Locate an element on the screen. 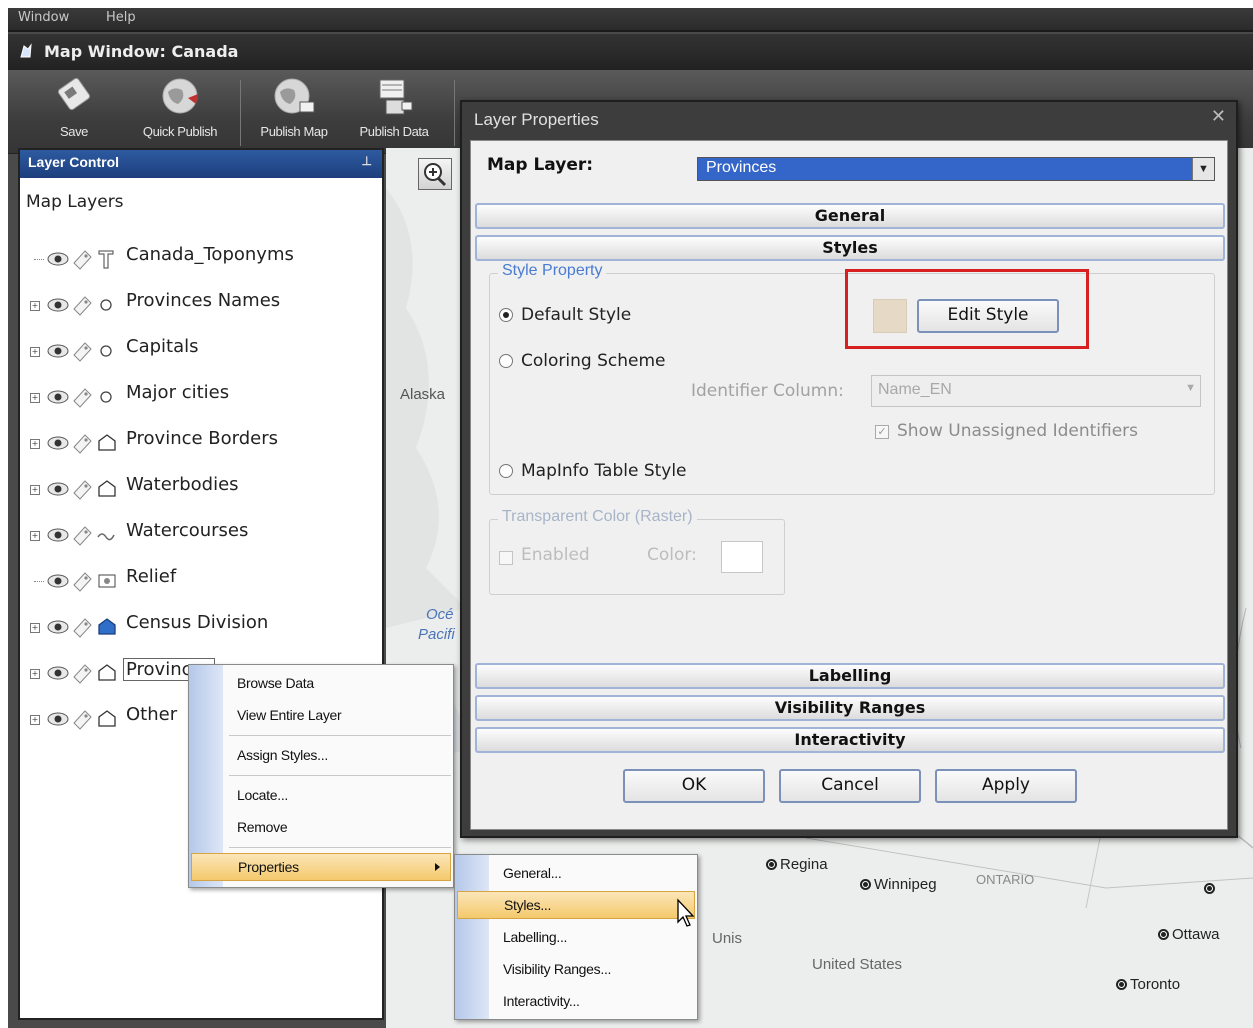 The image size is (1253, 1028). map-label-unis: Unis is located at coordinates (727, 938).